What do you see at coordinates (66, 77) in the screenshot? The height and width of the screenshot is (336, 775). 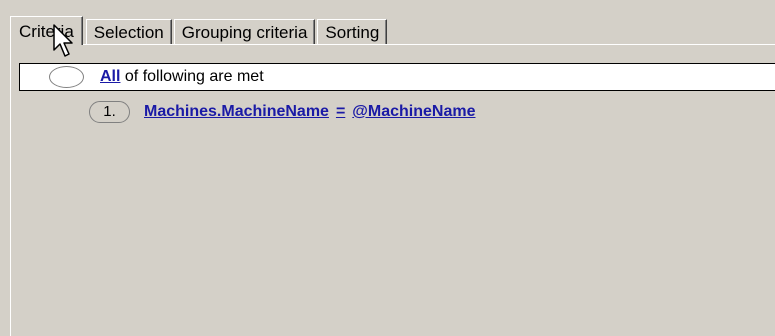 I see `root-group-toggle` at bounding box center [66, 77].